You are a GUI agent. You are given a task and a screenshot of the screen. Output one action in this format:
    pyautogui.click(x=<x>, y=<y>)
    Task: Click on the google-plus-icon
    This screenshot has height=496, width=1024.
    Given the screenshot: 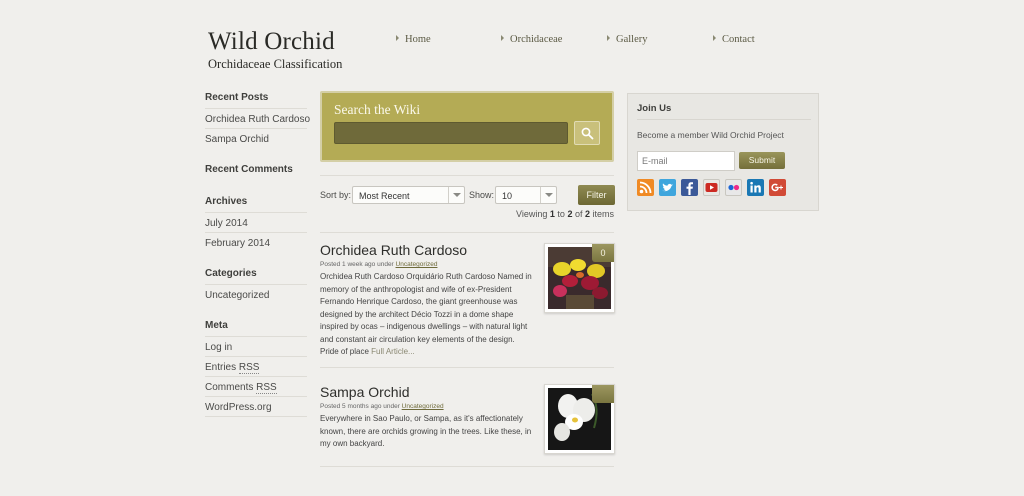 What is the action you would take?
    pyautogui.click(x=777, y=187)
    